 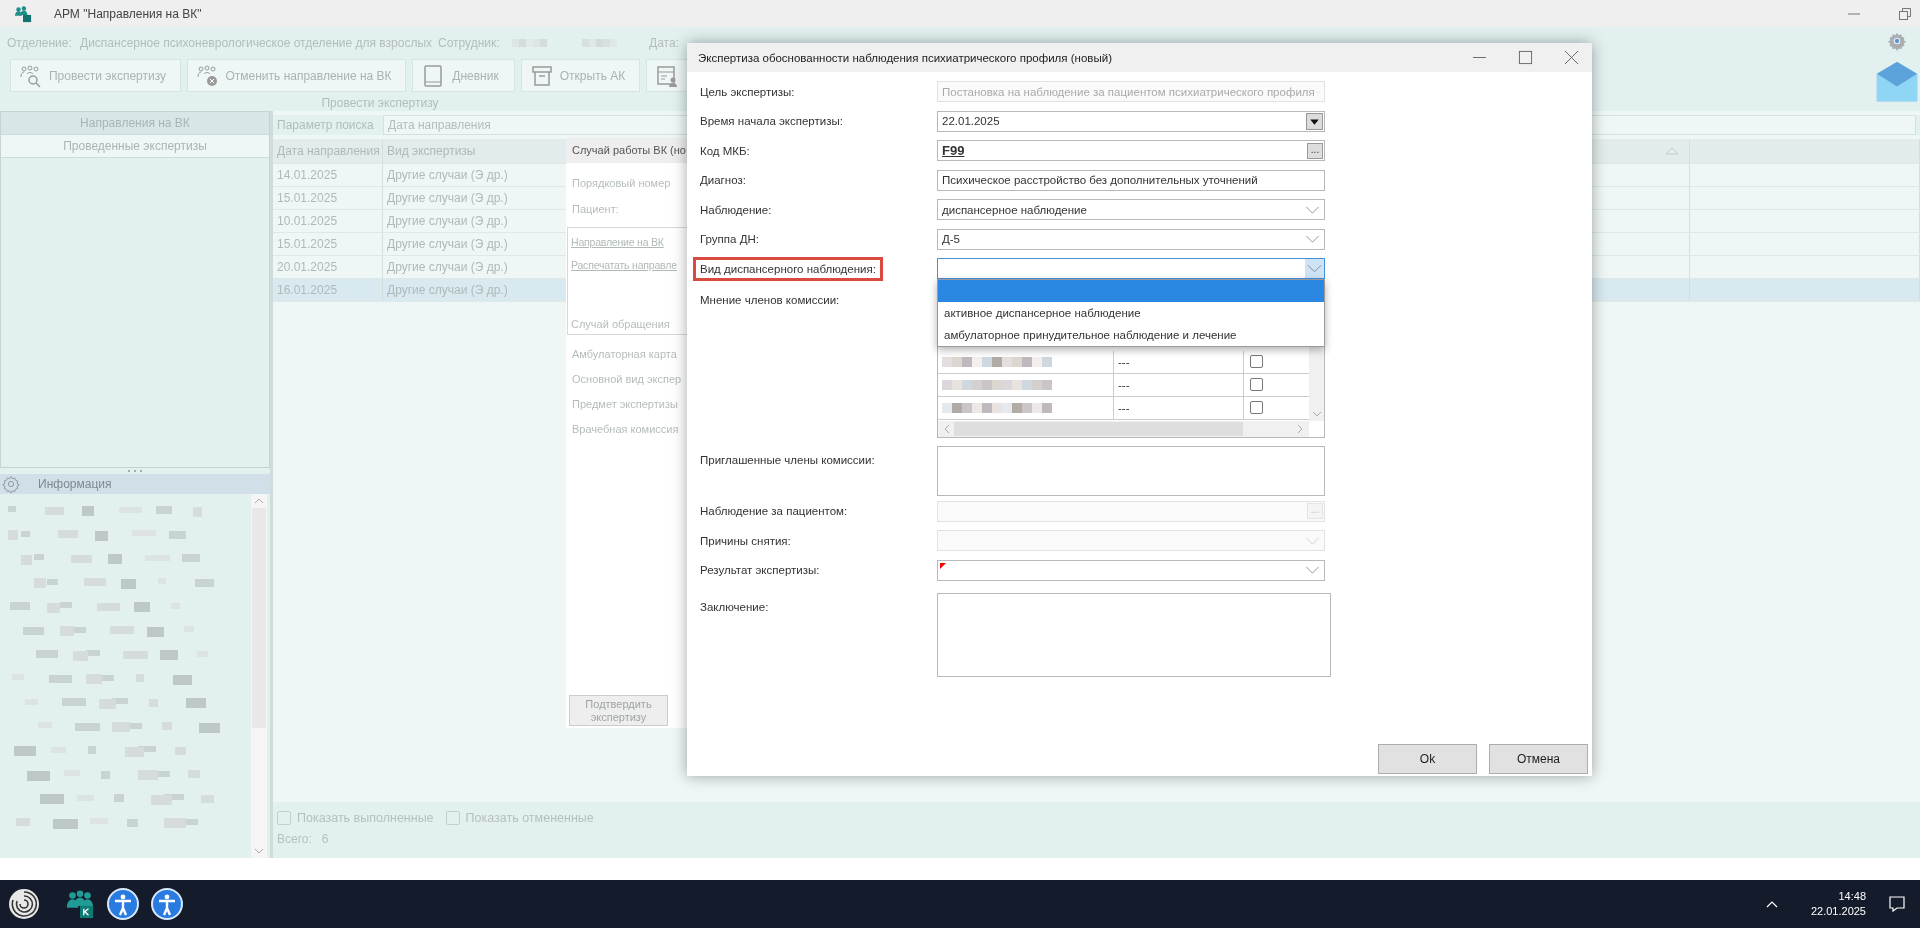 What do you see at coordinates (24, 904) in the screenshot?
I see `swirl-icon` at bounding box center [24, 904].